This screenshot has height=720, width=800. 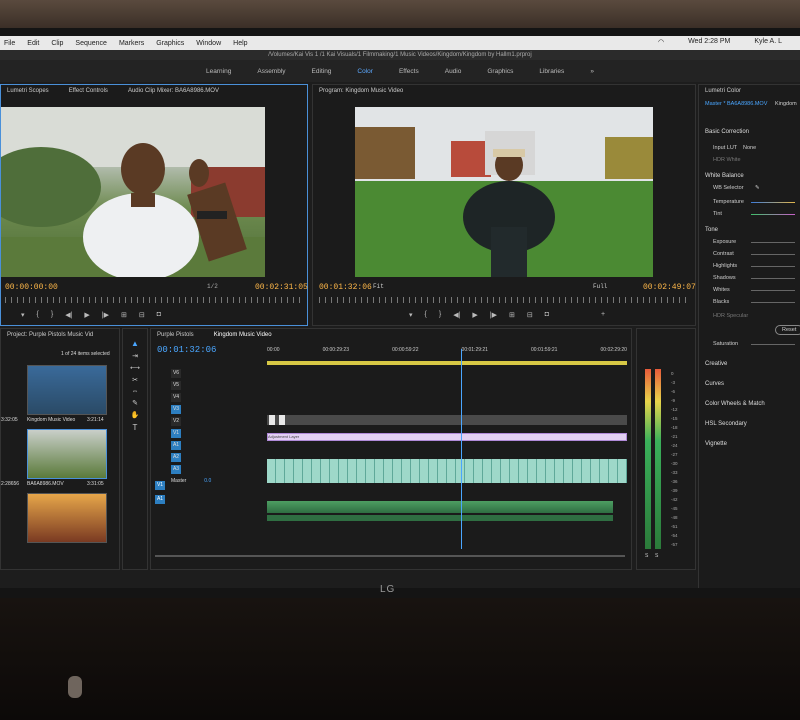 What do you see at coordinates (160, 485) in the screenshot?
I see `source-patch-v1: V1` at bounding box center [160, 485].